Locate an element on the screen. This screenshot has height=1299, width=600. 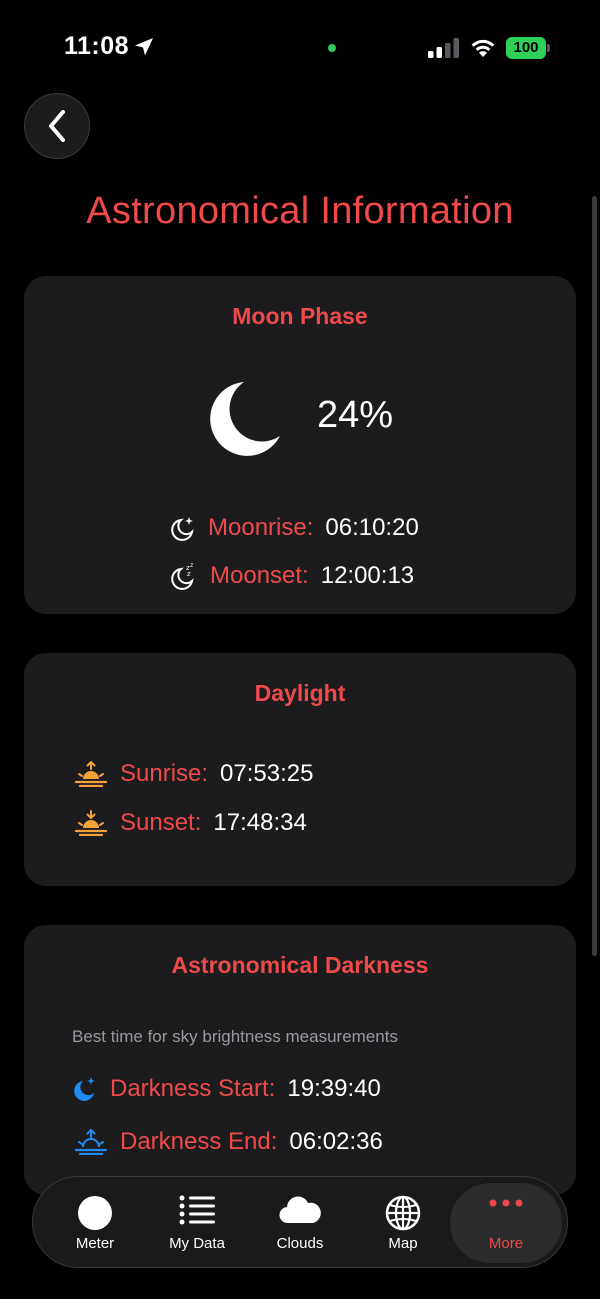
moon-phase-title: Moon Phase is located at coordinates (300, 316).